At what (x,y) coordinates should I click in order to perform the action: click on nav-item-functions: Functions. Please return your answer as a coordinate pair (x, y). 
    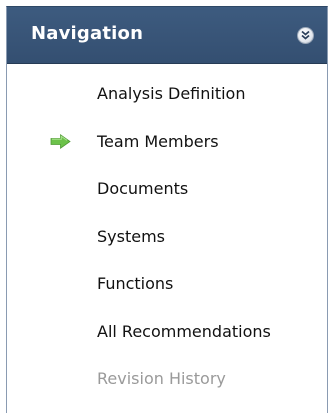
    Looking at the image, I should click on (167, 292).